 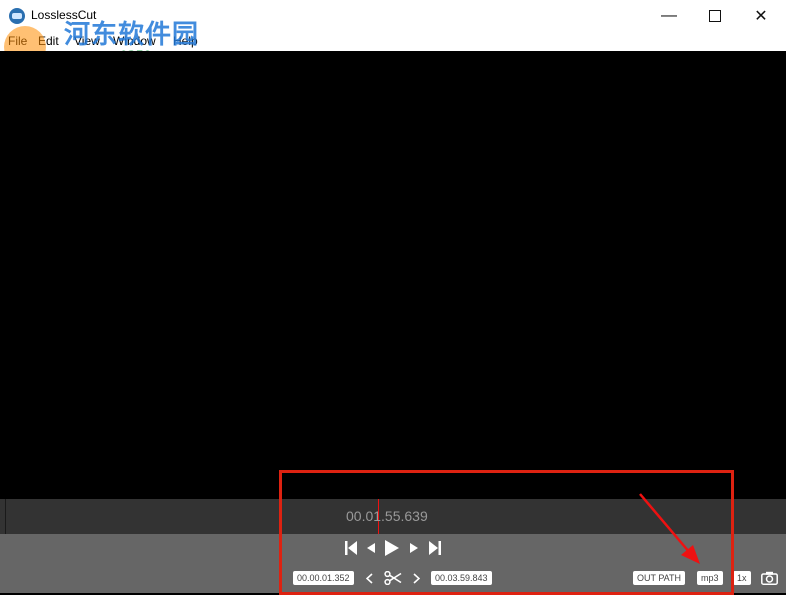 I want to click on jump-start-button, so click(x=351, y=548).